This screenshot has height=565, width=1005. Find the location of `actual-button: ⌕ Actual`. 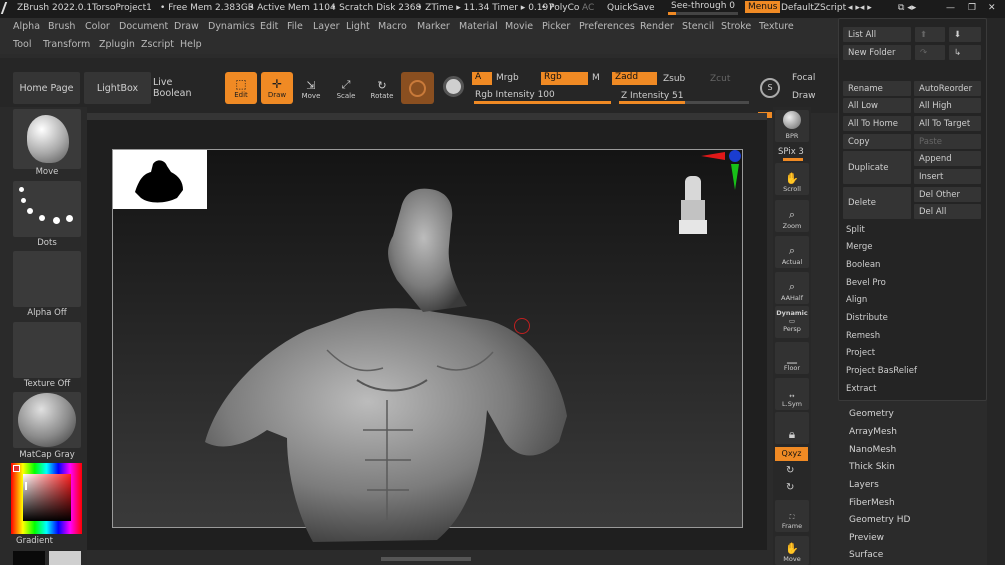

actual-button: ⌕ Actual is located at coordinates (792, 252).